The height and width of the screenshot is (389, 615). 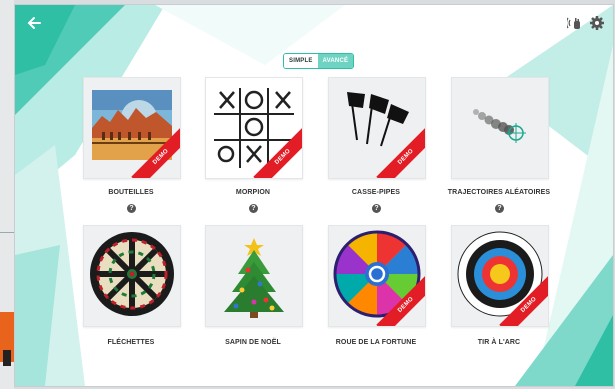 I want to click on game-label: BOUTEILLES, so click(x=131, y=192).